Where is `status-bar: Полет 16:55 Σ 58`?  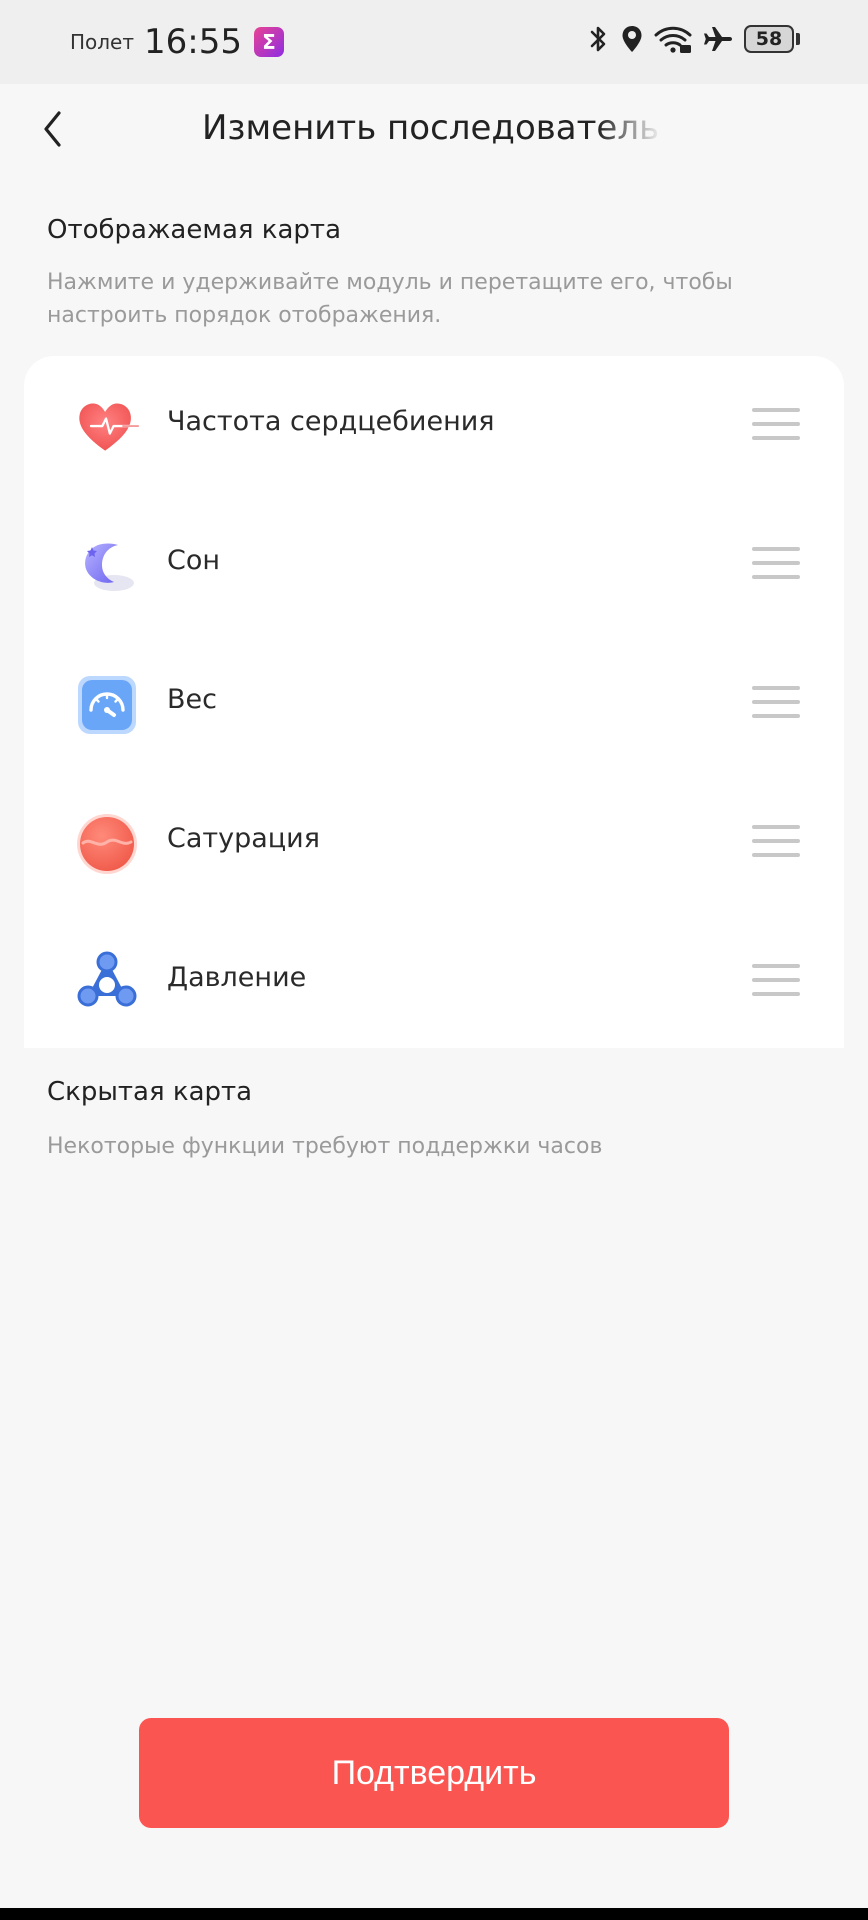 status-bar: Полет 16:55 Σ 58 is located at coordinates (434, 42).